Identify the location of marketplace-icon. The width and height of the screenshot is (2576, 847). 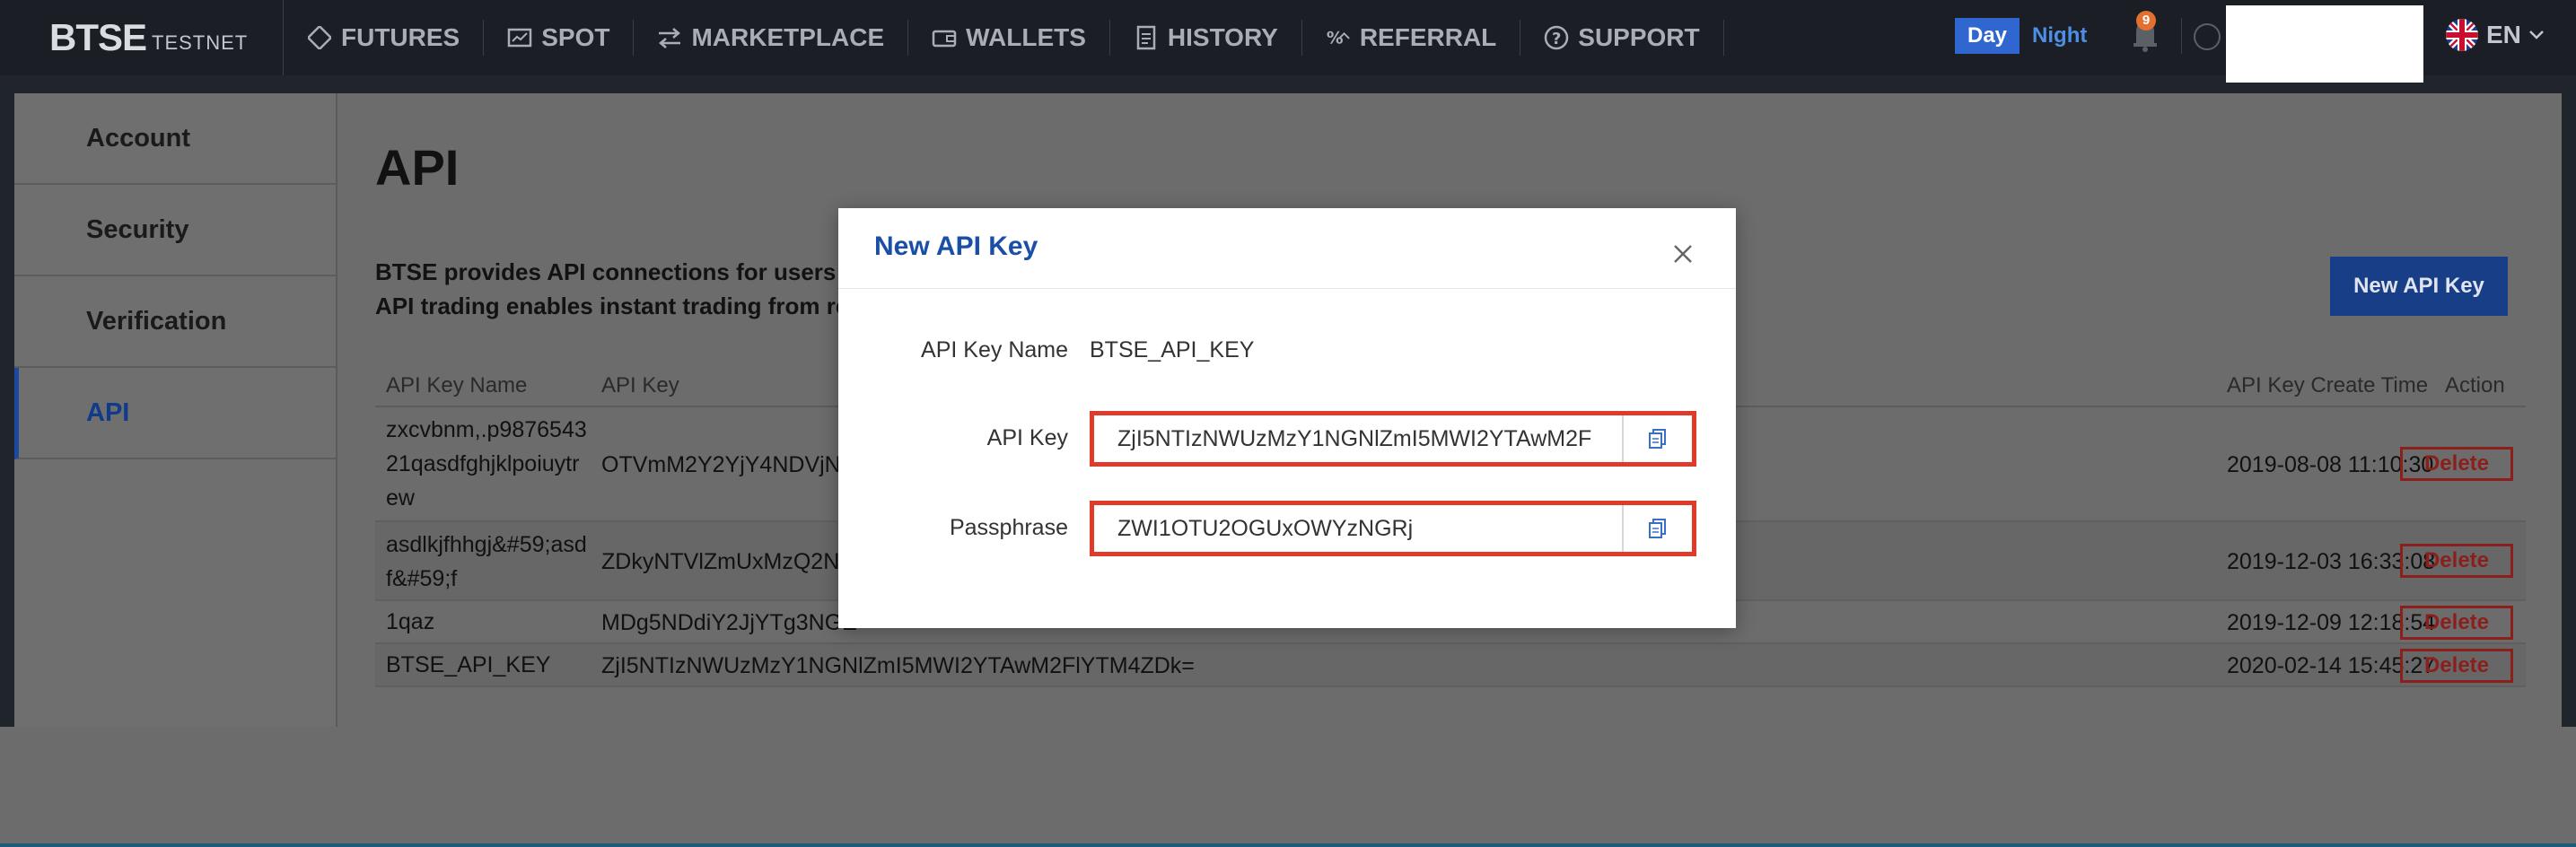
(669, 37).